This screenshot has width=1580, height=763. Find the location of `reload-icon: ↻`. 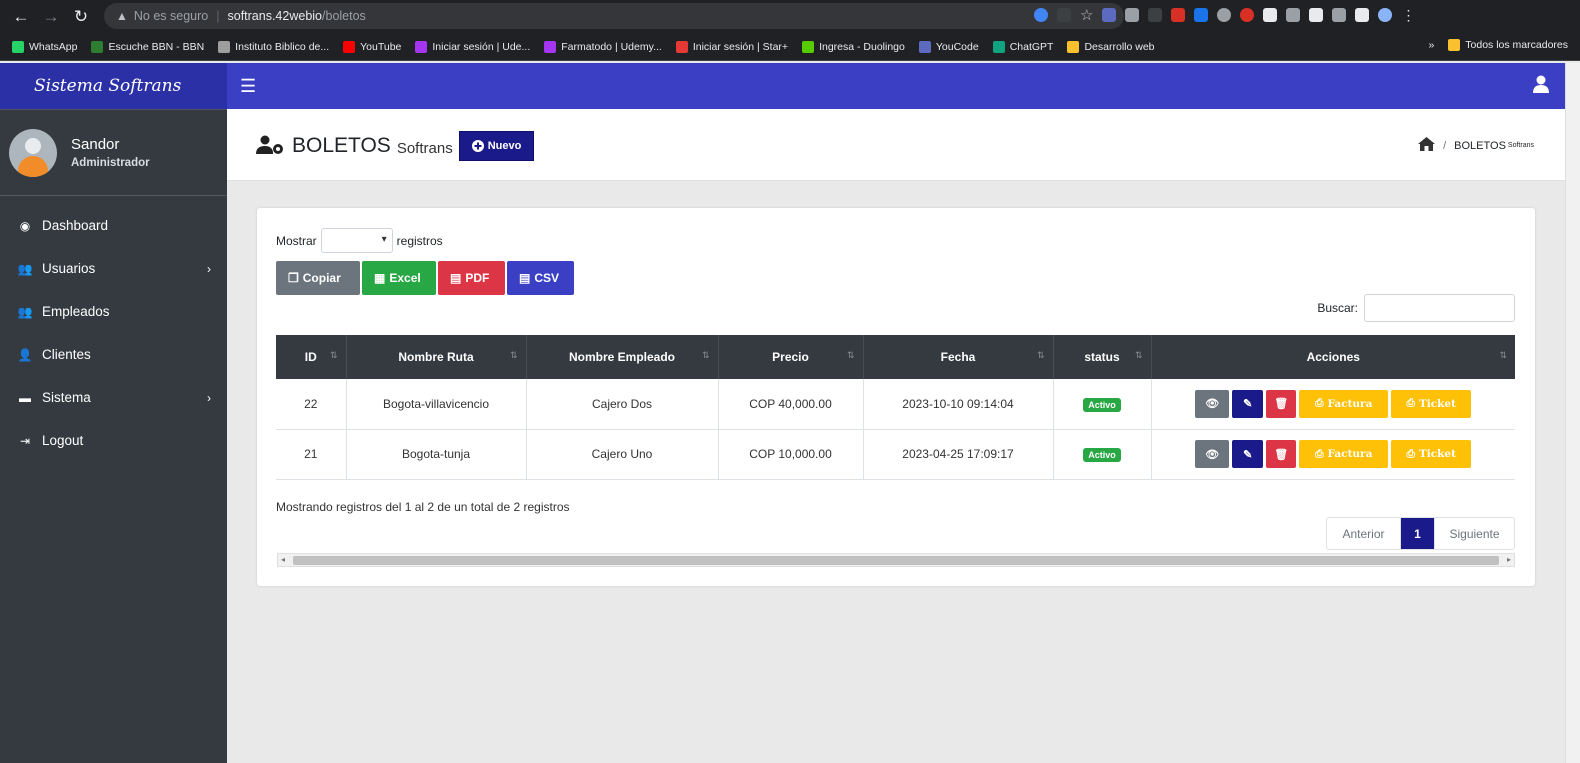

reload-icon: ↻ is located at coordinates (81, 17).